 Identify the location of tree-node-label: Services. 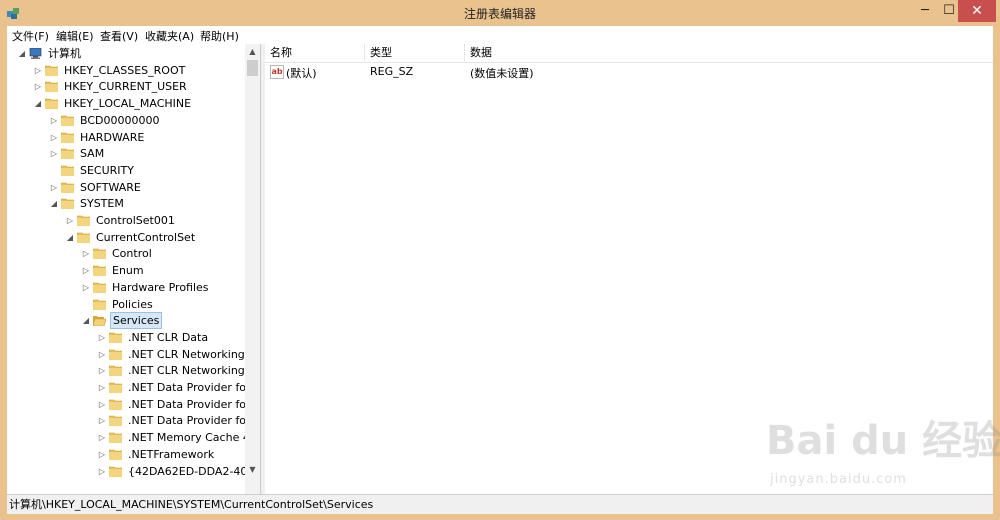
(136, 321).